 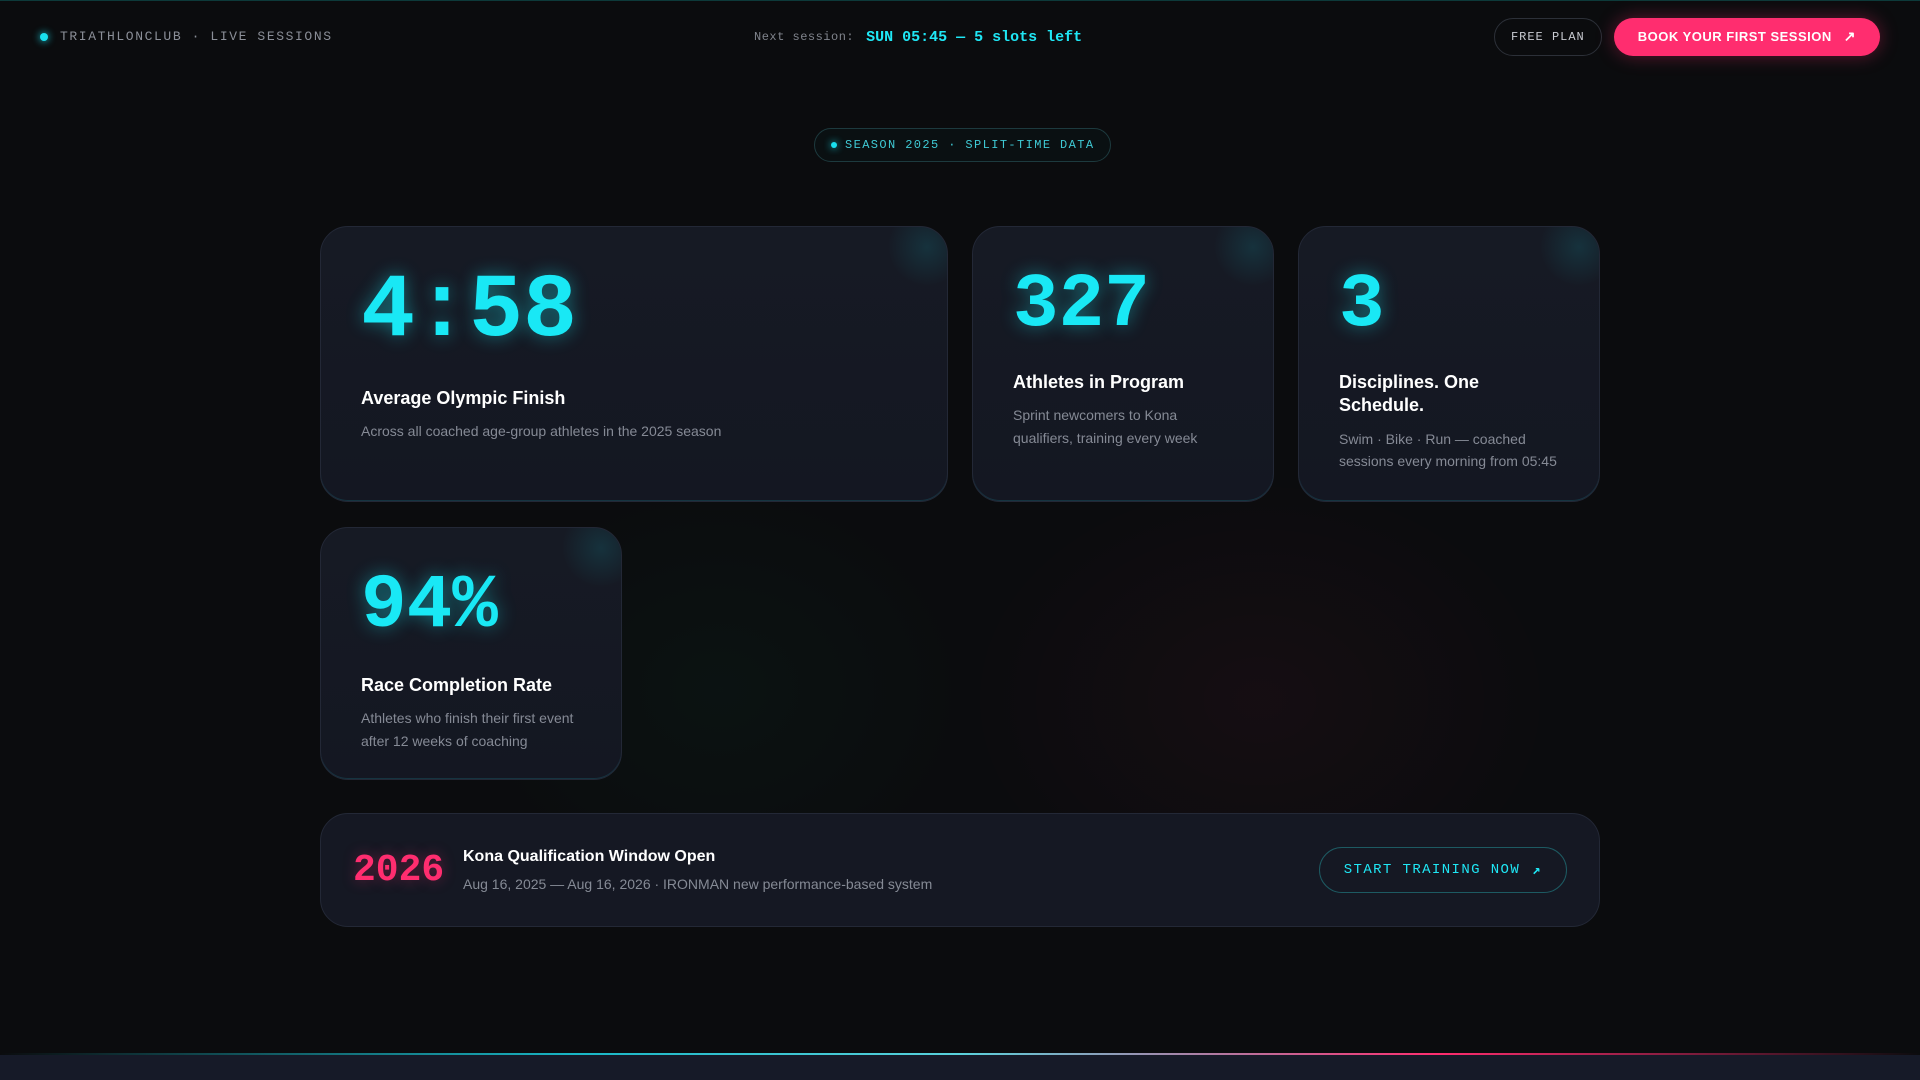 I want to click on start-training-label: START TRAINING NOW, so click(x=1432, y=870).